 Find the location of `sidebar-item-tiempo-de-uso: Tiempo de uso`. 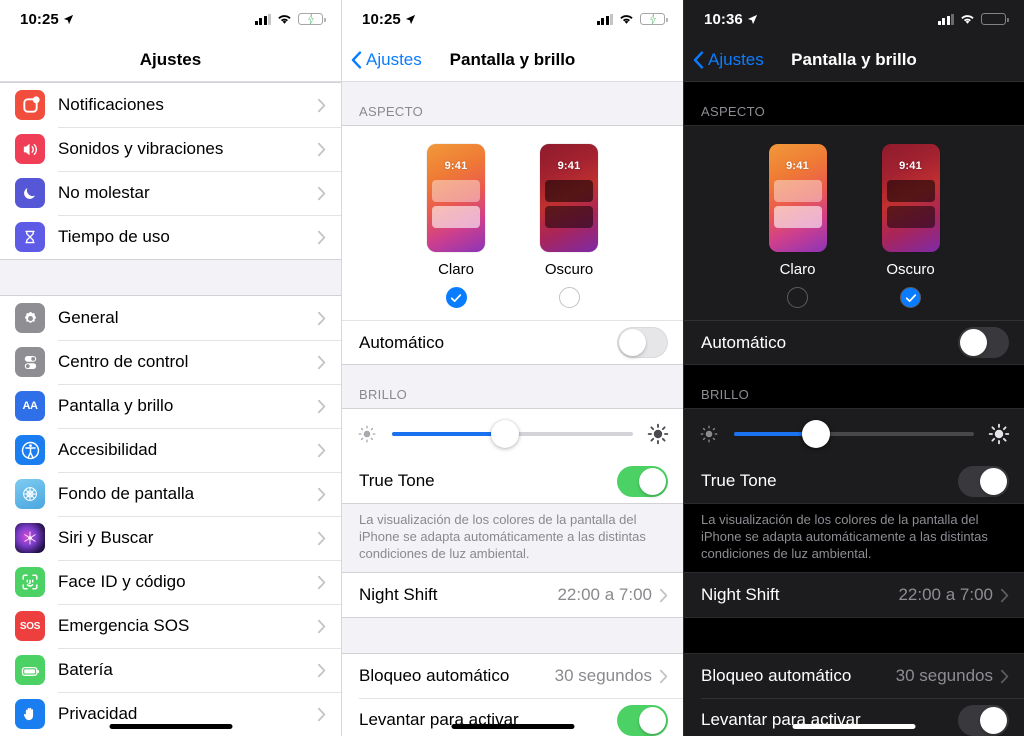

sidebar-item-tiempo-de-uso: Tiempo de uso is located at coordinates (170, 237).